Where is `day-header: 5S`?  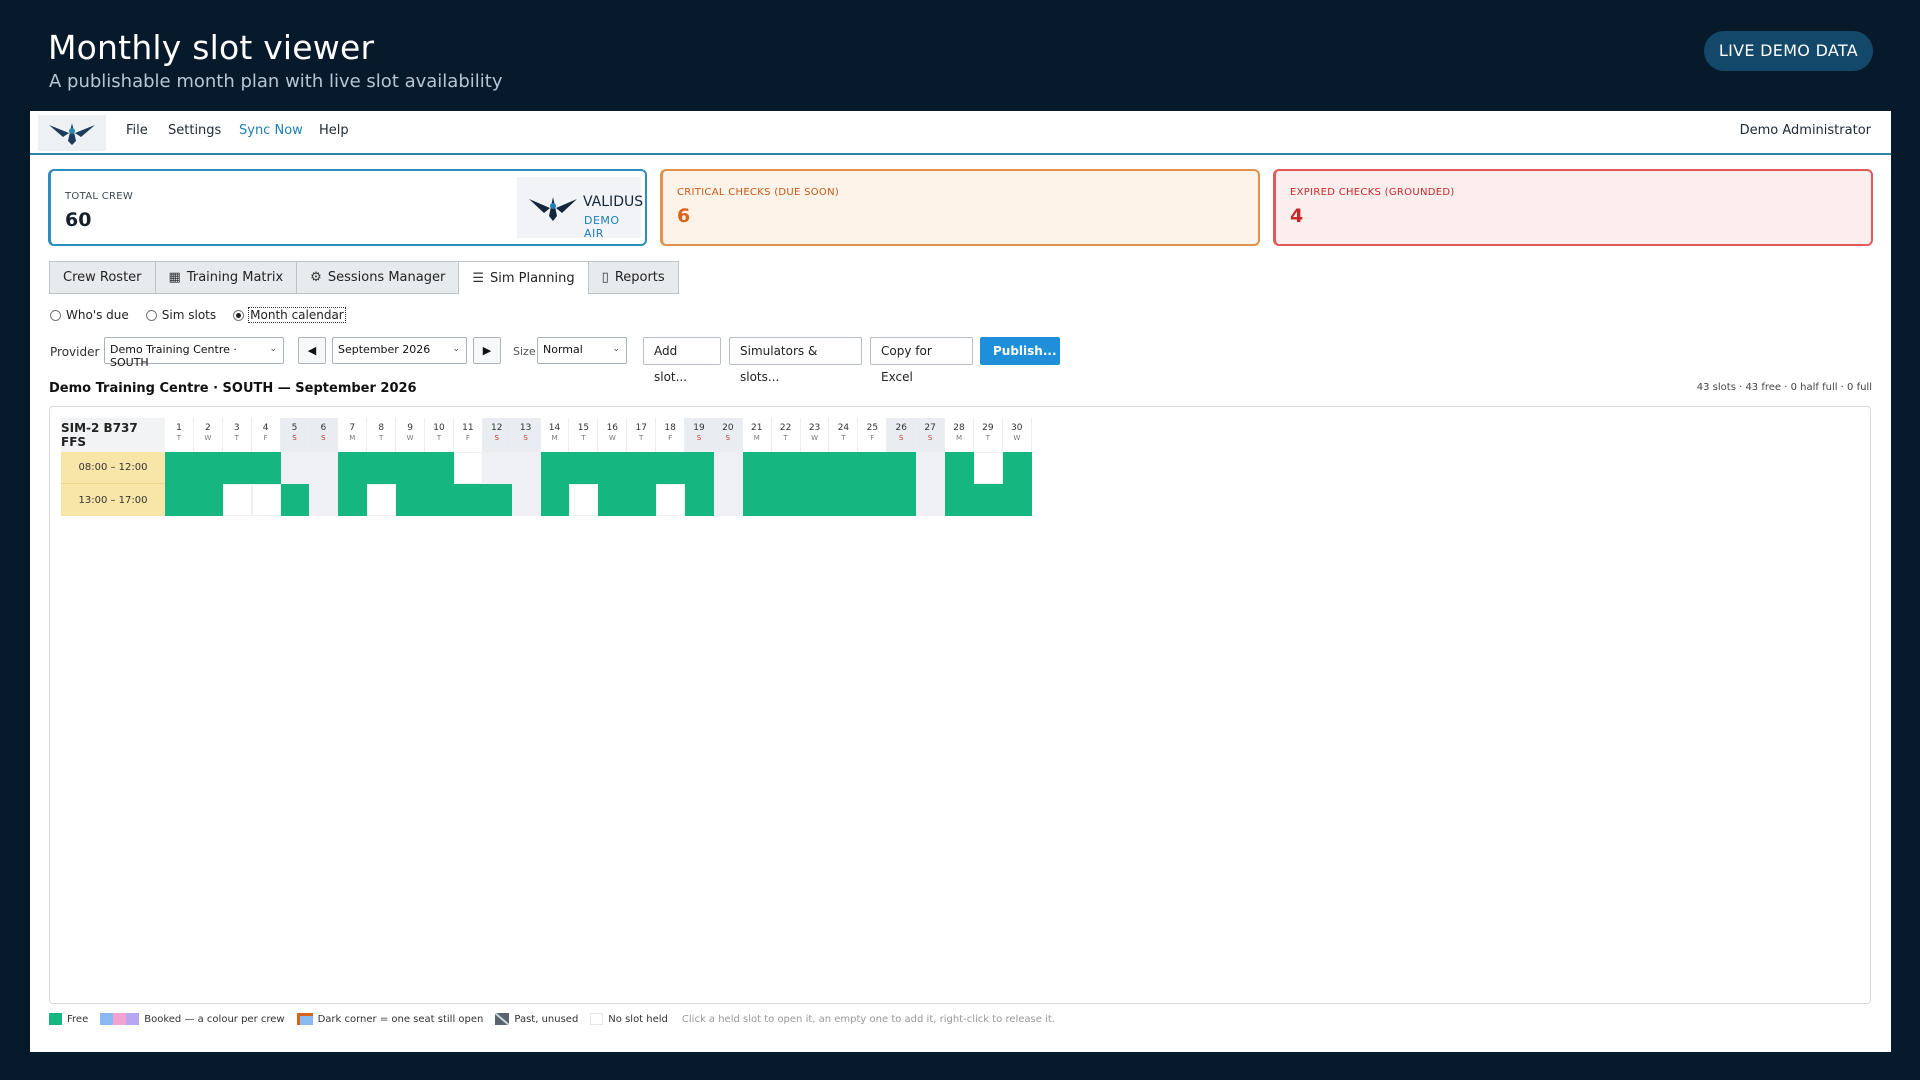 day-header: 5S is located at coordinates (295, 435).